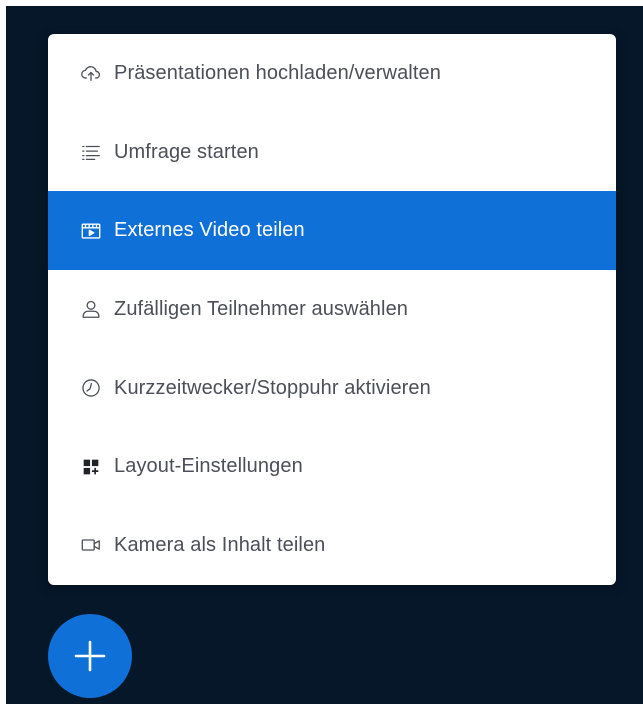 This screenshot has width=643, height=704. I want to click on layout-grid-icon, so click(91, 467).